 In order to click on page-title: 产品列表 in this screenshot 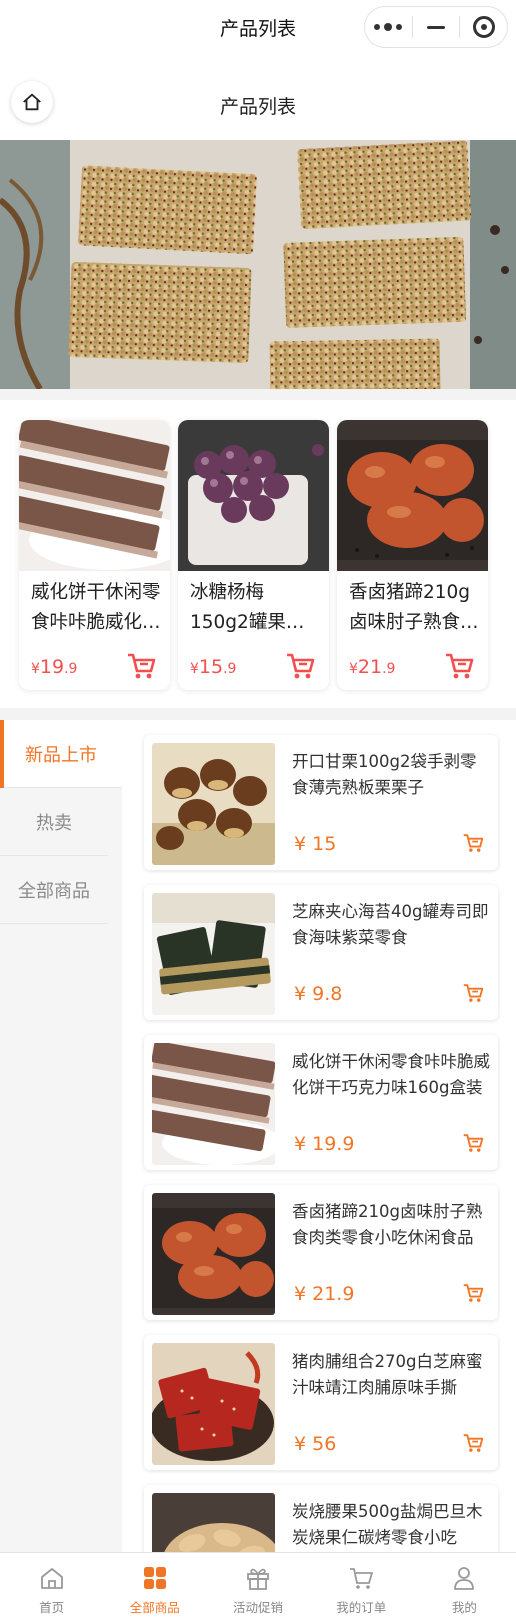, I will do `click(257, 107)`.